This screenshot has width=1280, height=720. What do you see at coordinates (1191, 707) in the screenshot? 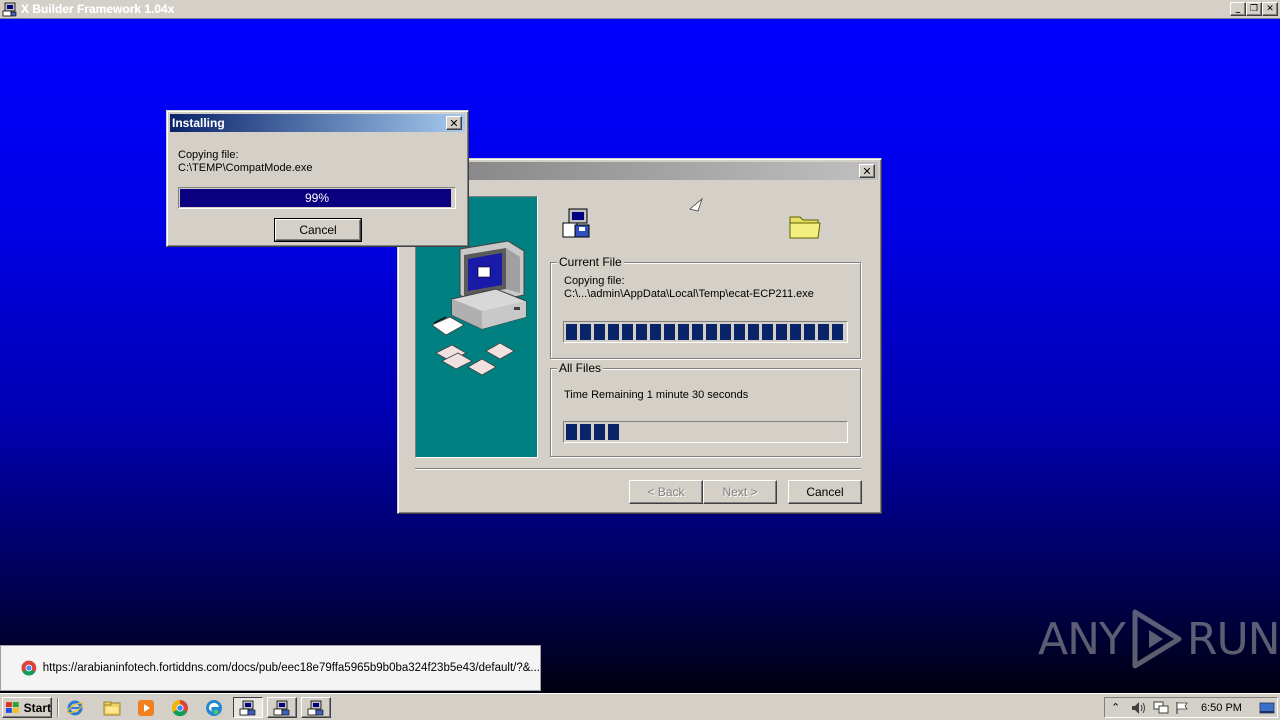
I see `system-tray: ⌃ 6:50 PM` at bounding box center [1191, 707].